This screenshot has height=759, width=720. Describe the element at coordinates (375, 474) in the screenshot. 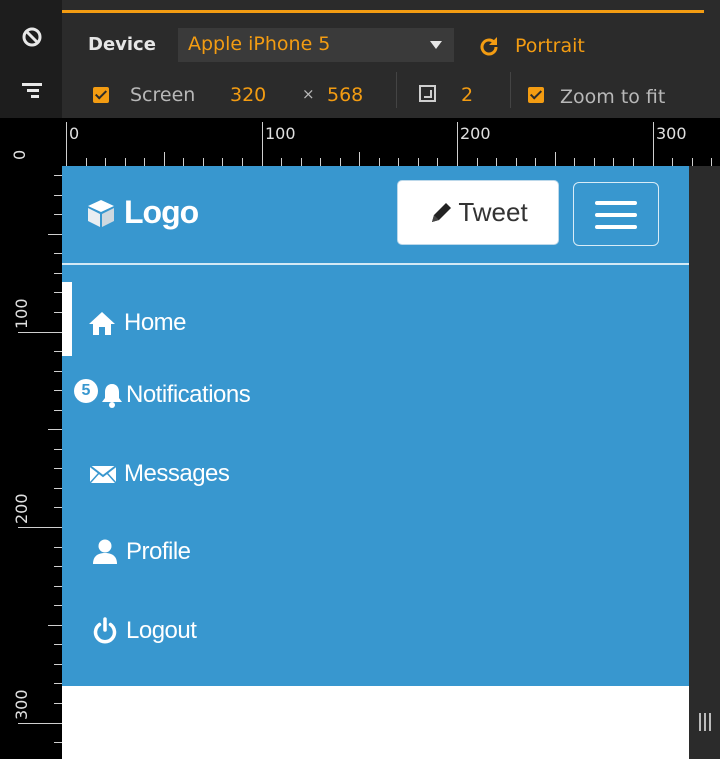

I see `nav-item-messages: Messages` at that location.